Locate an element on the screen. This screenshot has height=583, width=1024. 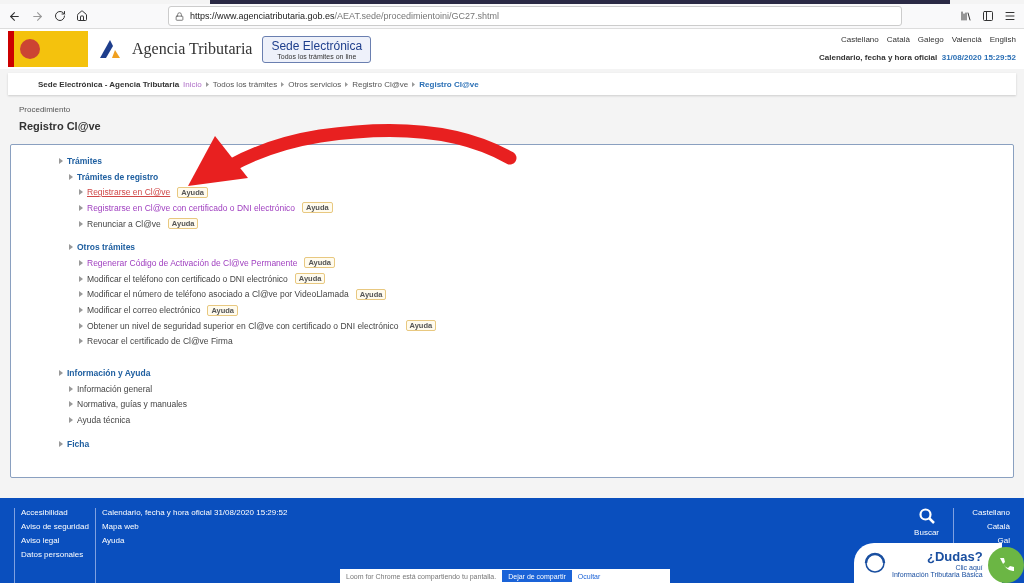
language-link: Galego is located at coordinates (930, 39).